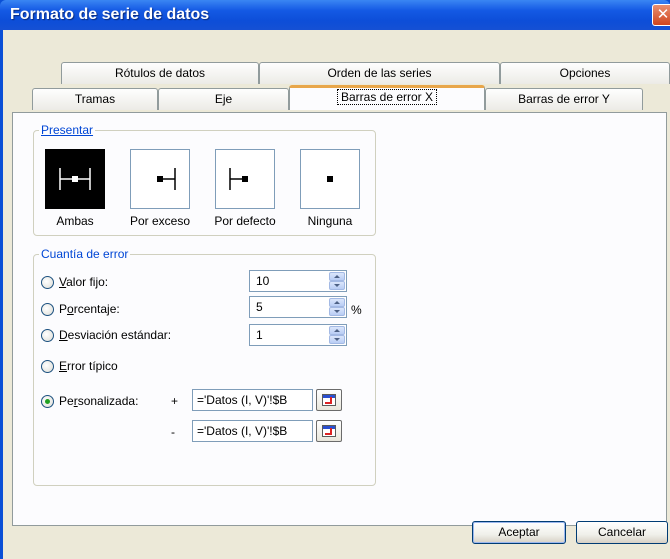  I want to click on porcentaje-stepper: 5, so click(298, 307).